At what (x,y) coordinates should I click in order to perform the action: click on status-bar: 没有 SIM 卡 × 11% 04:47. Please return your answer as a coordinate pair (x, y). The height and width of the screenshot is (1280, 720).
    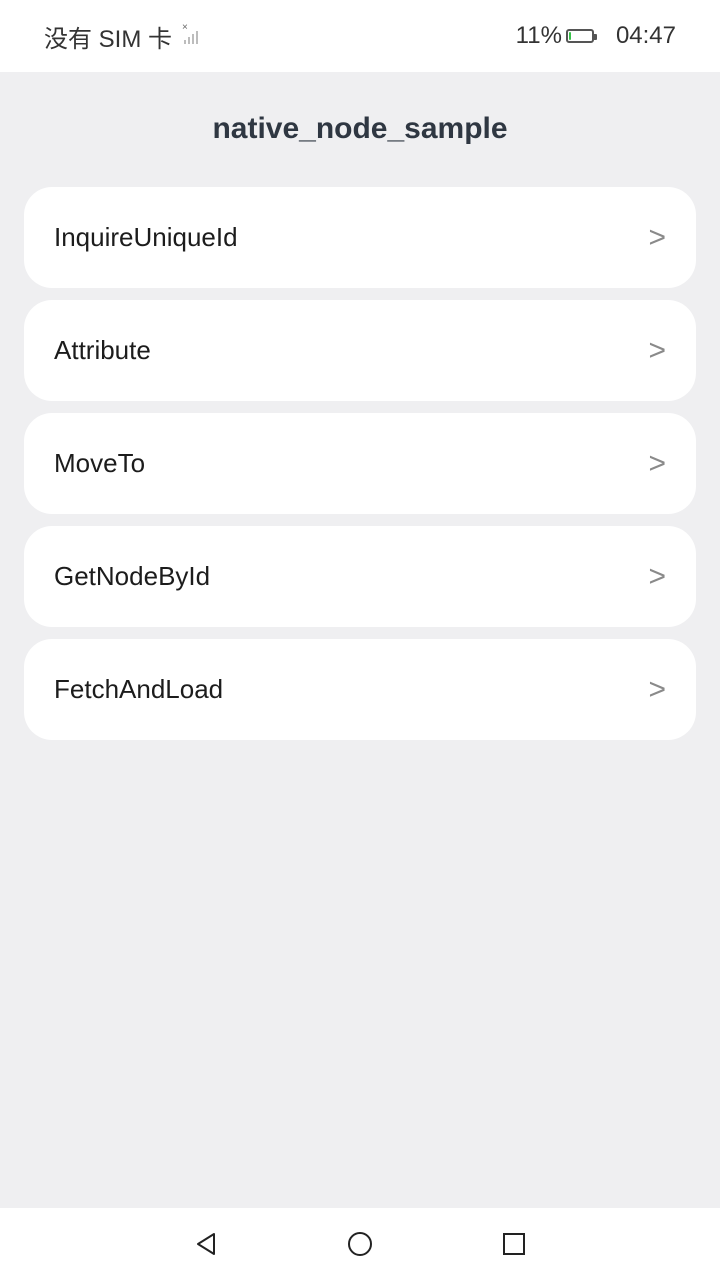
    Looking at the image, I should click on (360, 36).